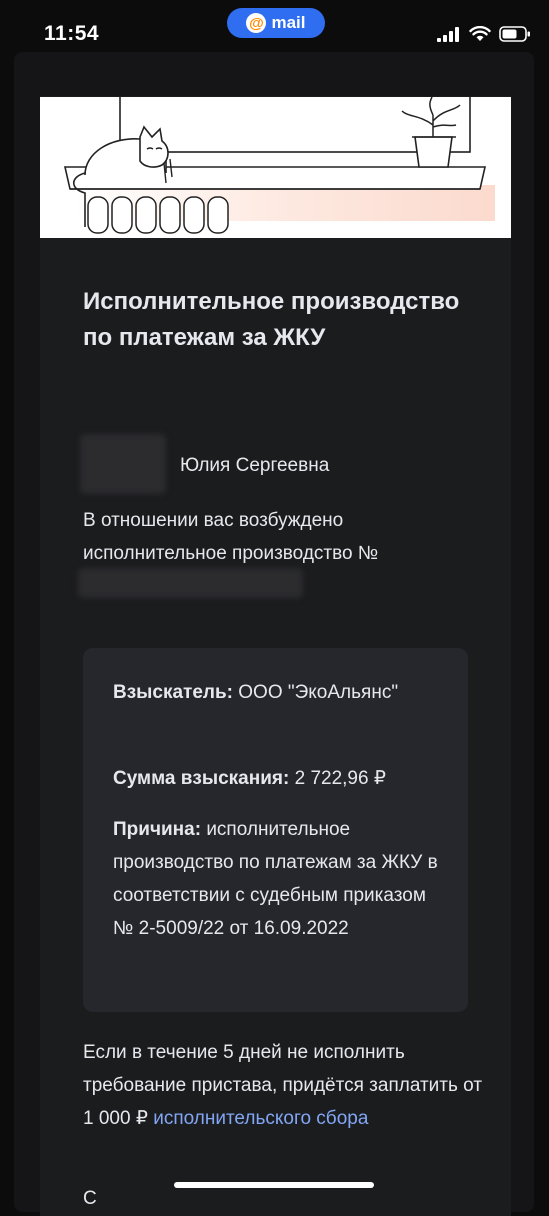  I want to click on cellular-signal-icon, so click(448, 34).